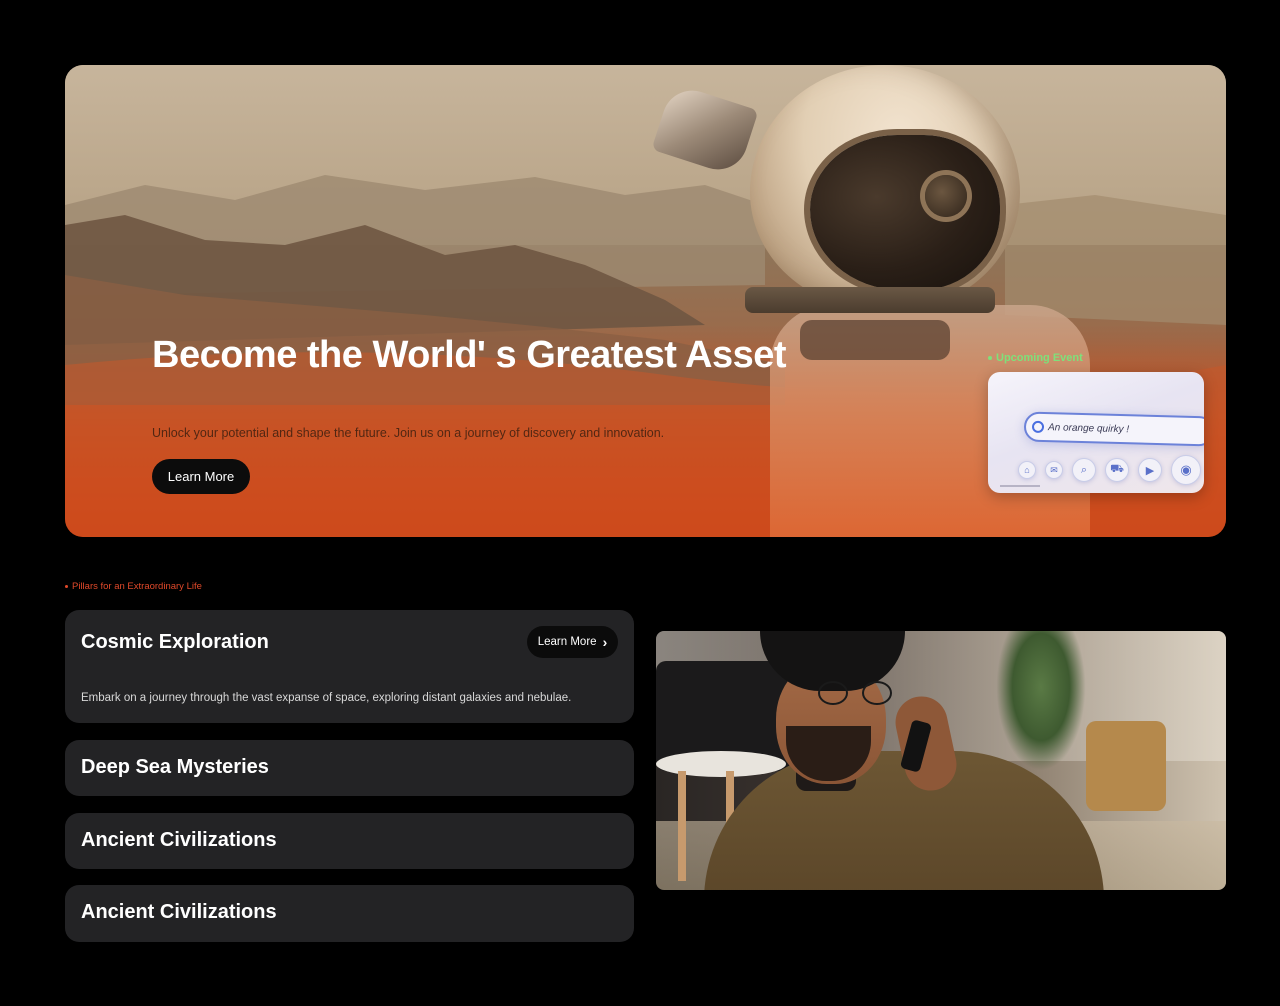 This screenshot has width=1280, height=1006. I want to click on photo-basket, so click(1126, 766).